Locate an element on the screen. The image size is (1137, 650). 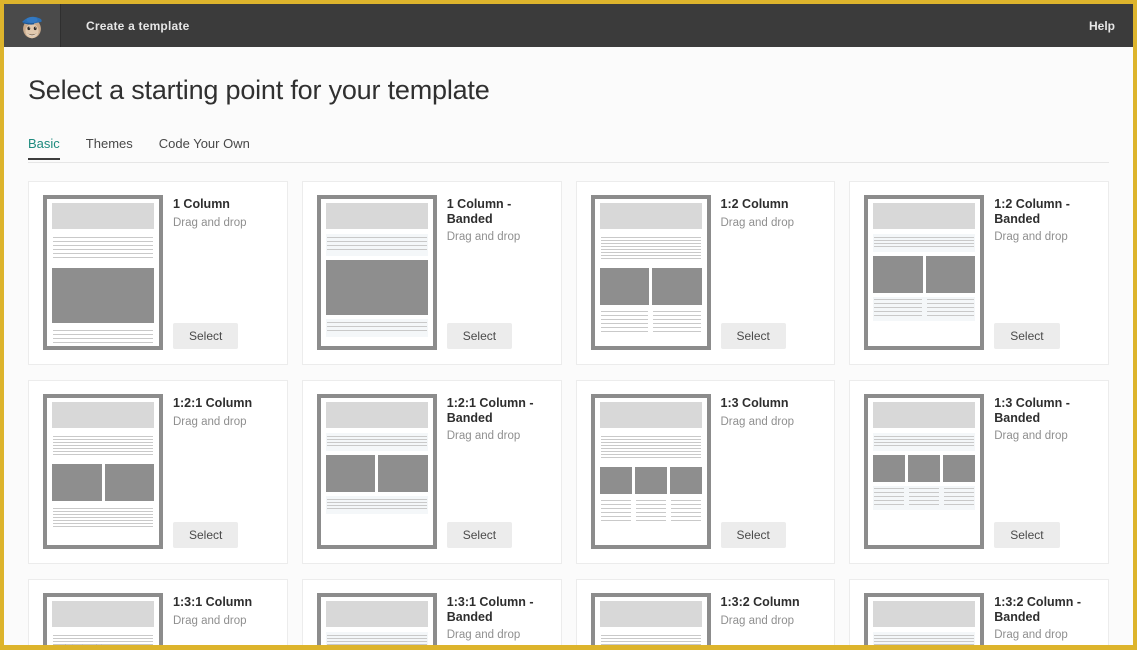
mailchimp-freddie-logo is located at coordinates (31, 27).